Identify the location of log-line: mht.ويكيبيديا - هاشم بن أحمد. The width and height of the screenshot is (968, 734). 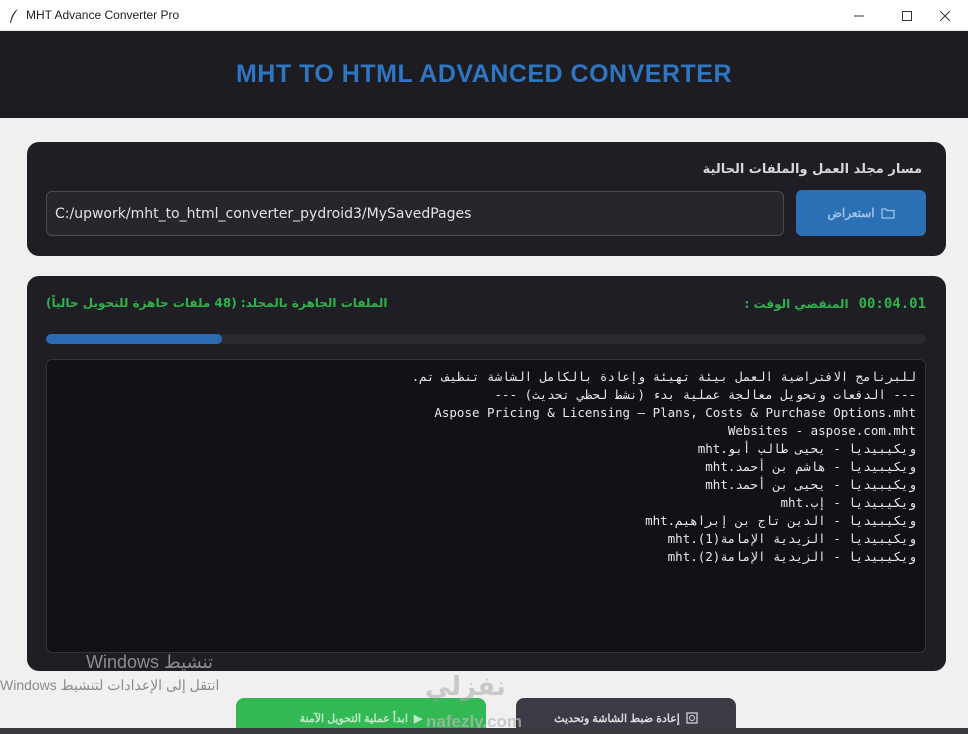
(810, 466).